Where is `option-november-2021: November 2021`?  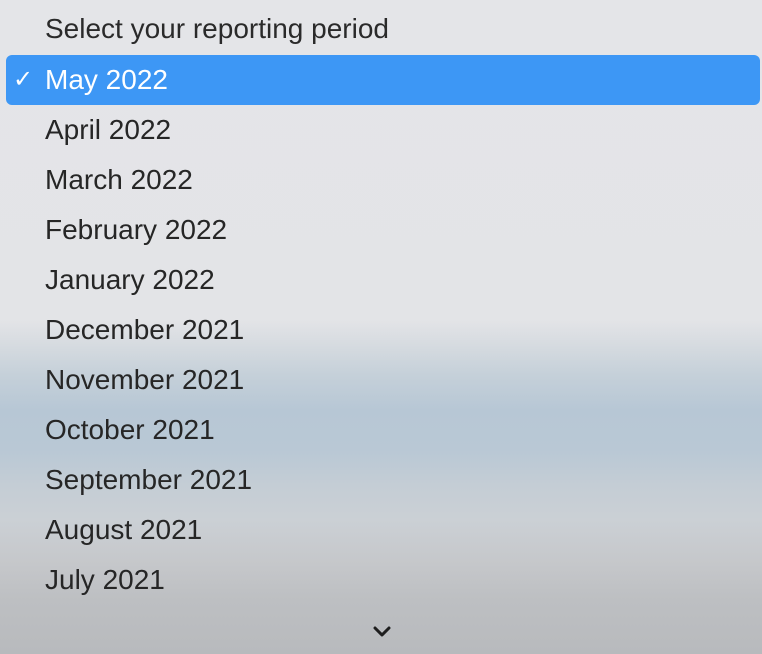 option-november-2021: November 2021 is located at coordinates (381, 380).